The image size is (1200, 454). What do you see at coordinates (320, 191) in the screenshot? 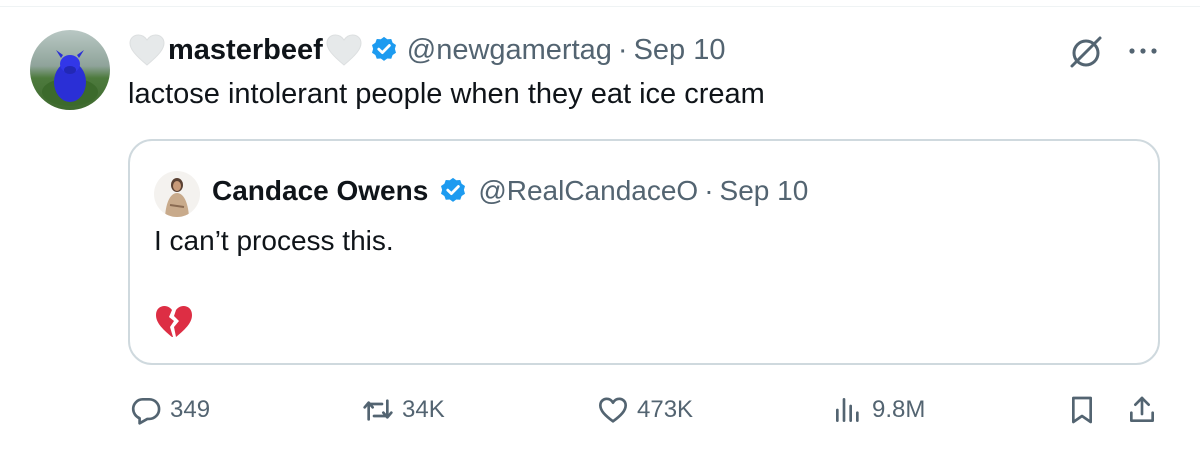
I see `quoted-author-display-name: Candace Owens` at bounding box center [320, 191].